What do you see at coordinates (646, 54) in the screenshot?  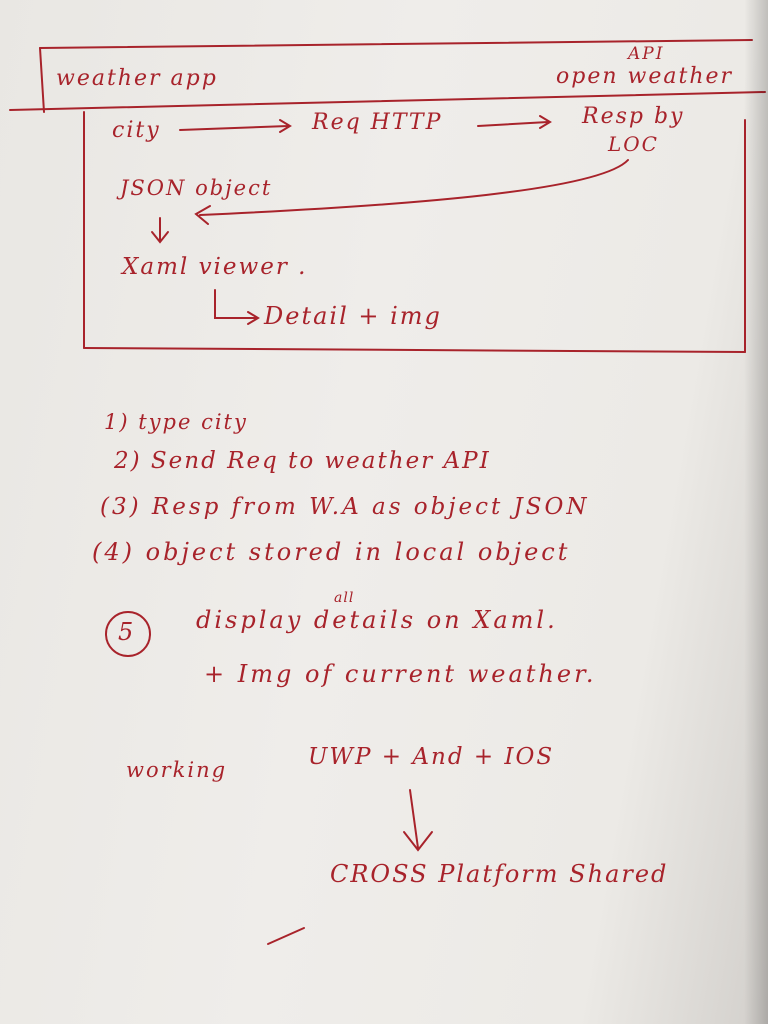 I see `api-label: API` at bounding box center [646, 54].